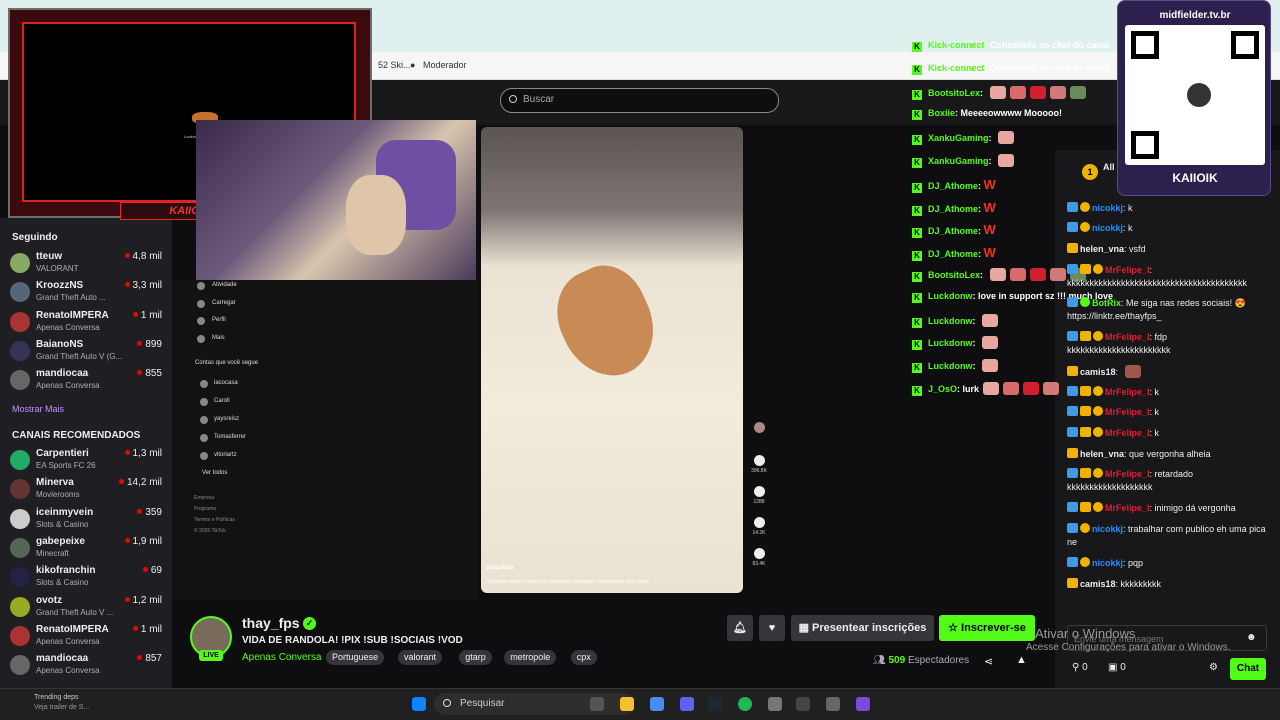 This screenshot has height=720, width=1280. Describe the element at coordinates (805, 628) in the screenshot. I see `gift-icon: ▦` at that location.